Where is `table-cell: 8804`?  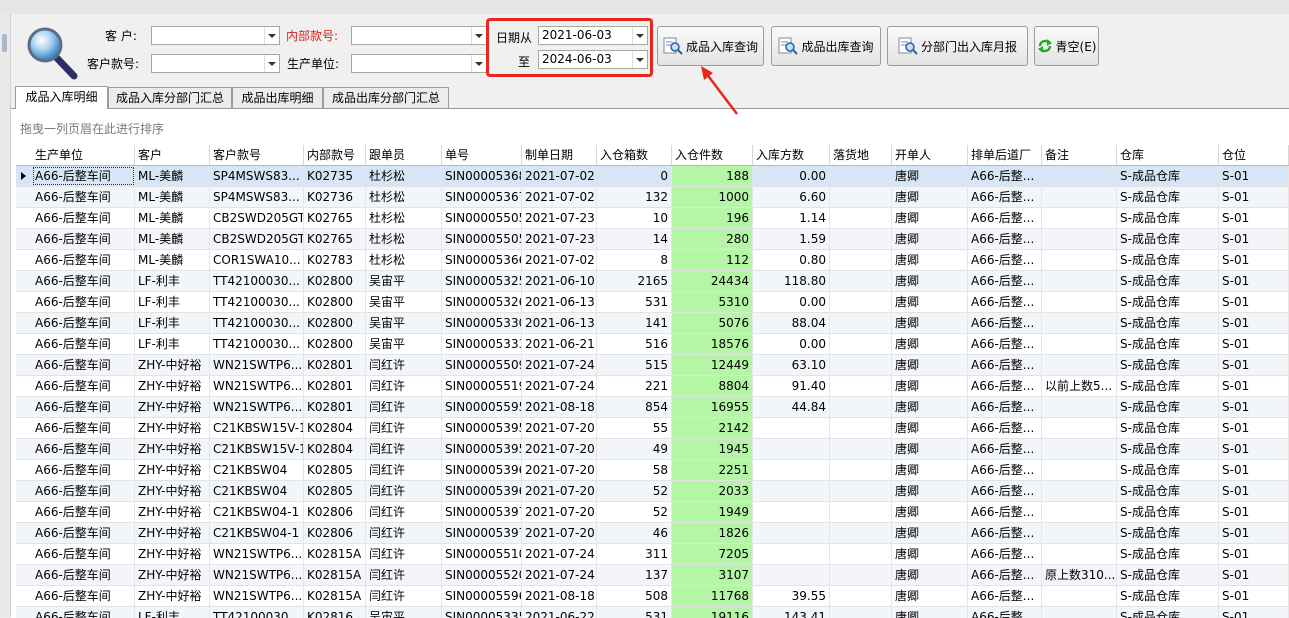 table-cell: 8804 is located at coordinates (712, 386).